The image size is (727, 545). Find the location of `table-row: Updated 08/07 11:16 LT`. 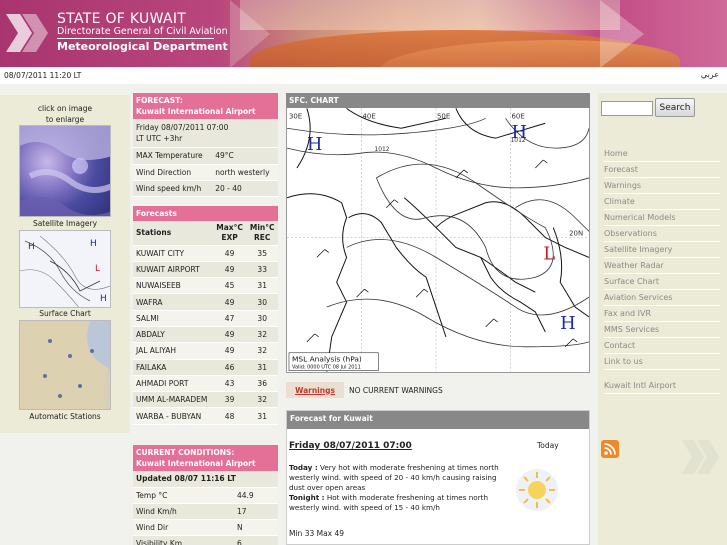

table-row: Updated 08/07 11:16 LT is located at coordinates (205, 479).